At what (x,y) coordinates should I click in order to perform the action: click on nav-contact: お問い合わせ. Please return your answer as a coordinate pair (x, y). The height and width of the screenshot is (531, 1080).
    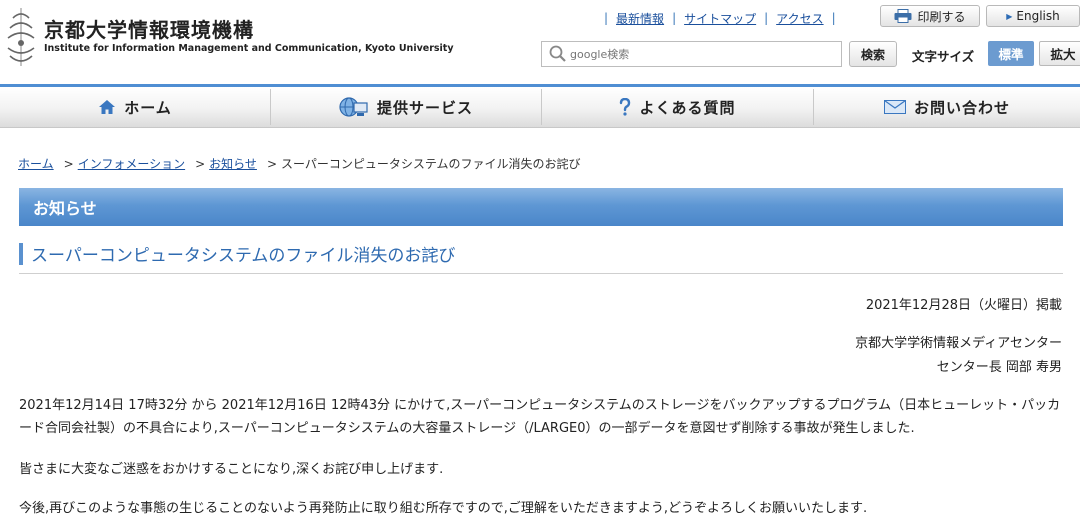
    Looking at the image, I should click on (947, 107).